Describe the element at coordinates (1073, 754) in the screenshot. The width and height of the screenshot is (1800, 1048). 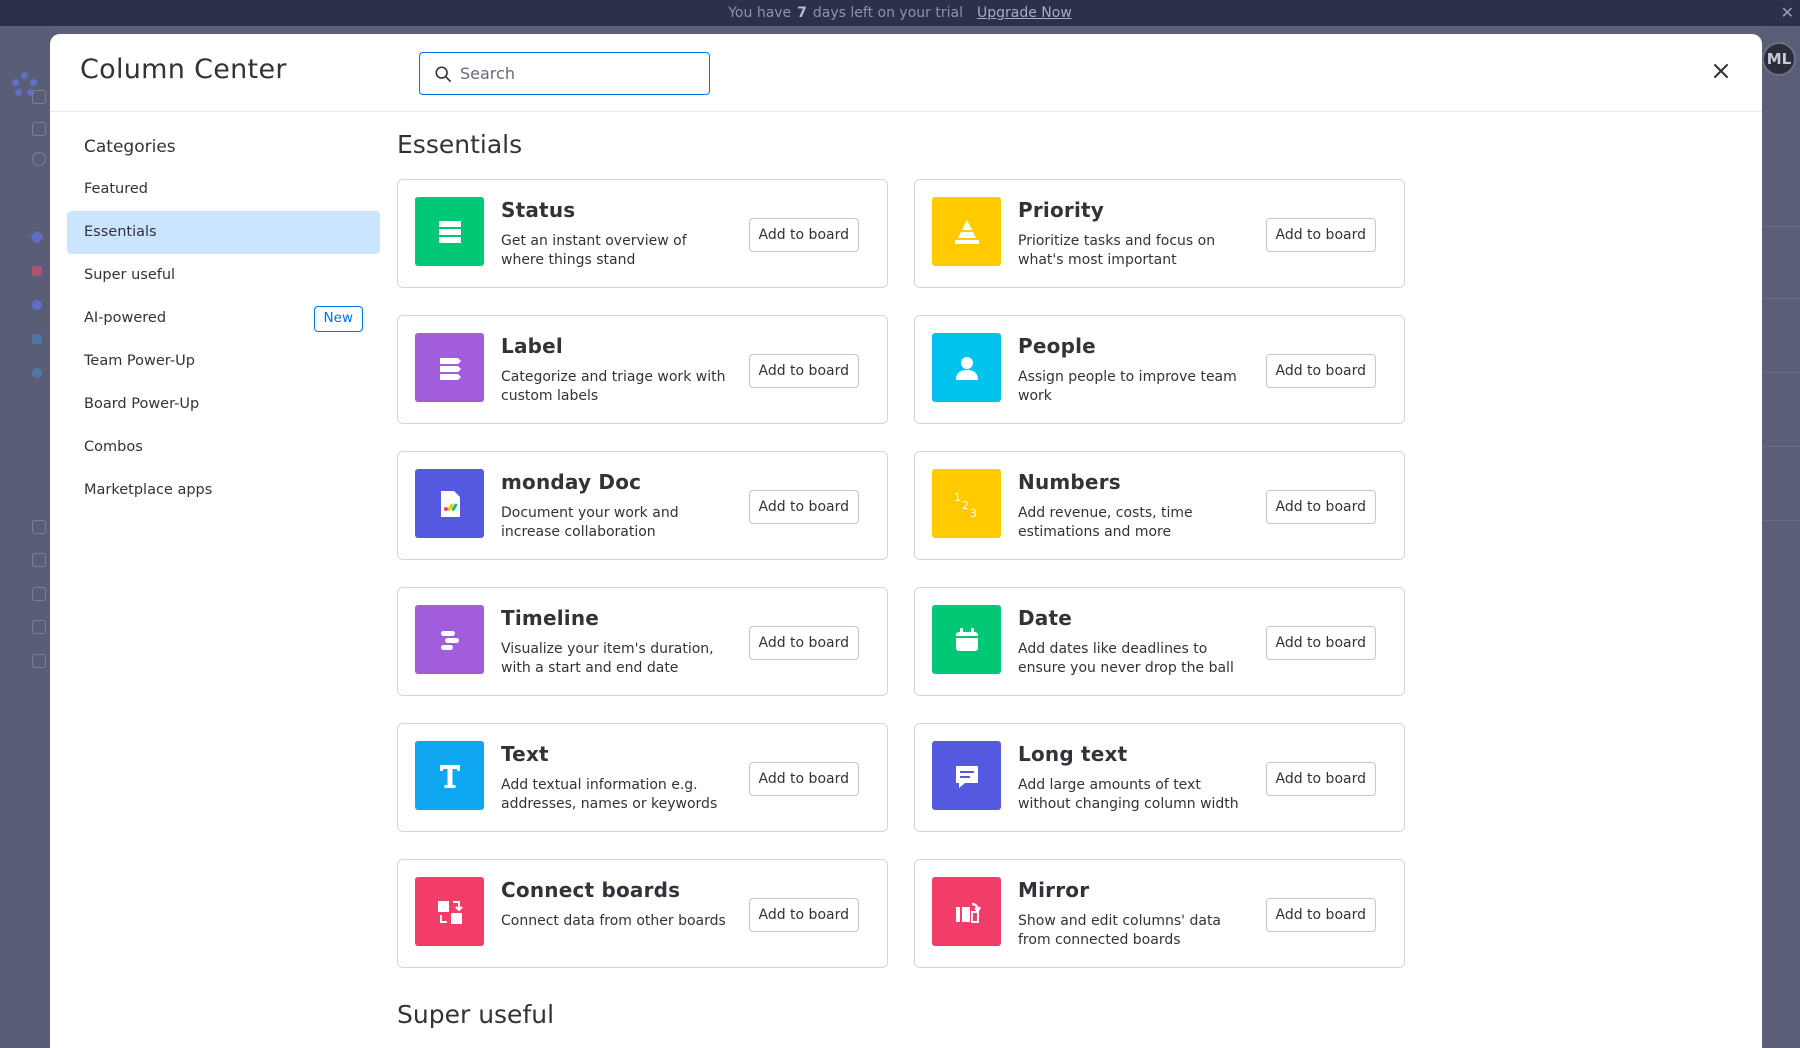
I see `card-title: Long text` at that location.